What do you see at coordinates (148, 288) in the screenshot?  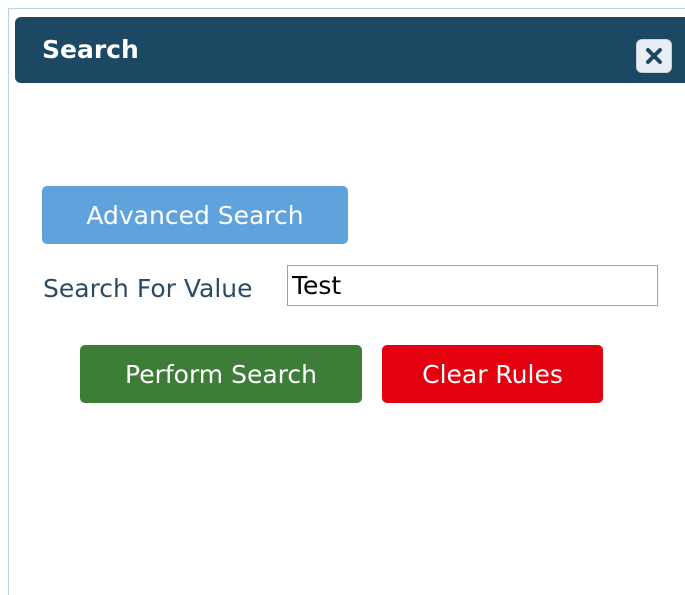 I see `search-for-value-label: Search For Value` at bounding box center [148, 288].